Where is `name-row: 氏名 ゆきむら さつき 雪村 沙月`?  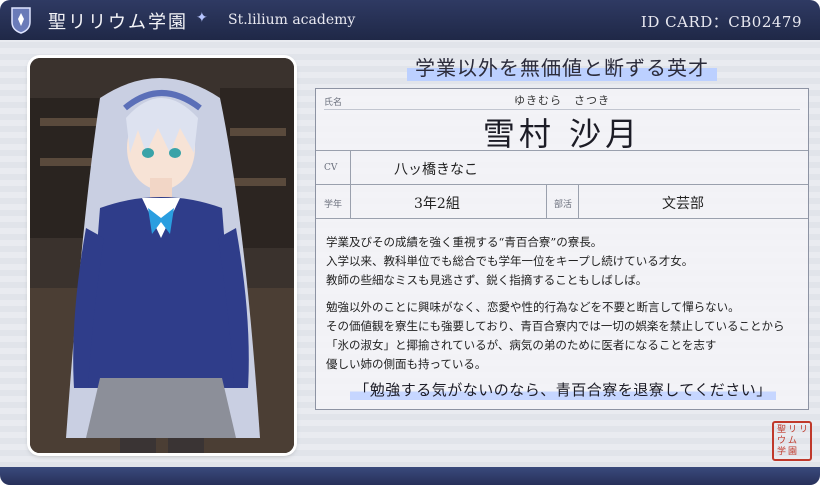 name-row: 氏名 ゆきむら さつき 雪村 沙月 is located at coordinates (562, 121).